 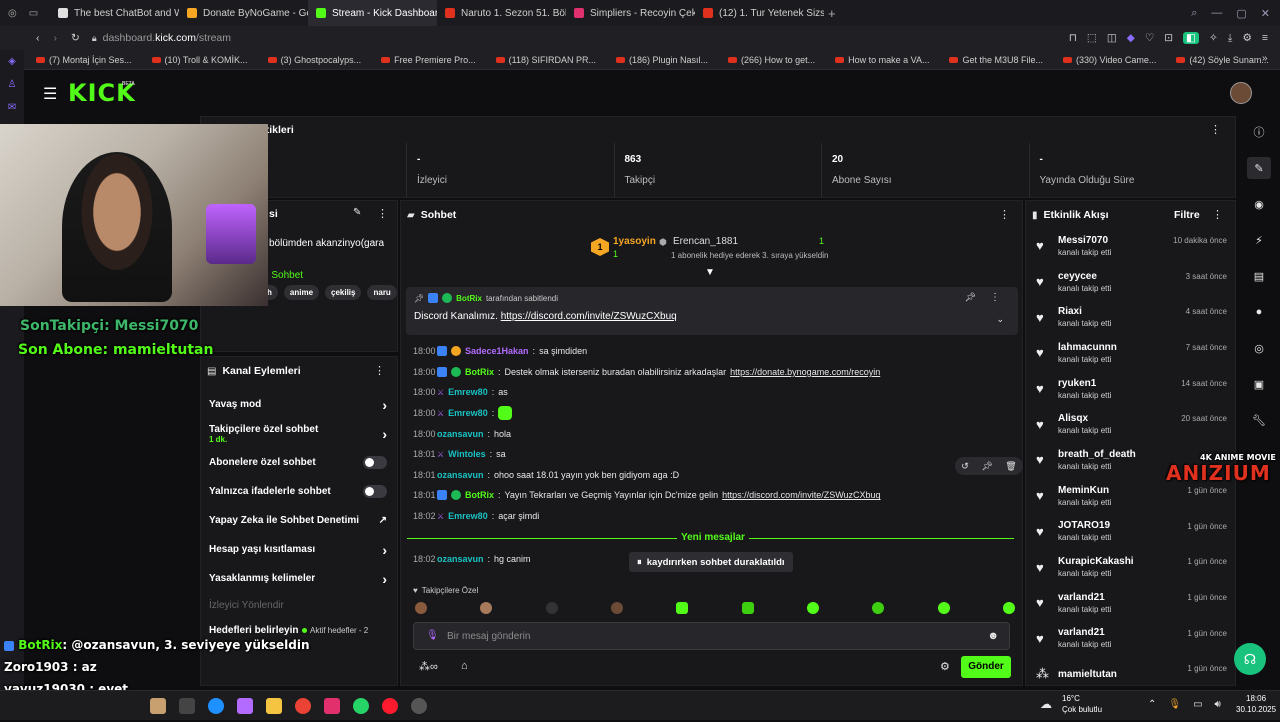 I want to click on event-user: lahmacunnn, so click(x=1087, y=347).